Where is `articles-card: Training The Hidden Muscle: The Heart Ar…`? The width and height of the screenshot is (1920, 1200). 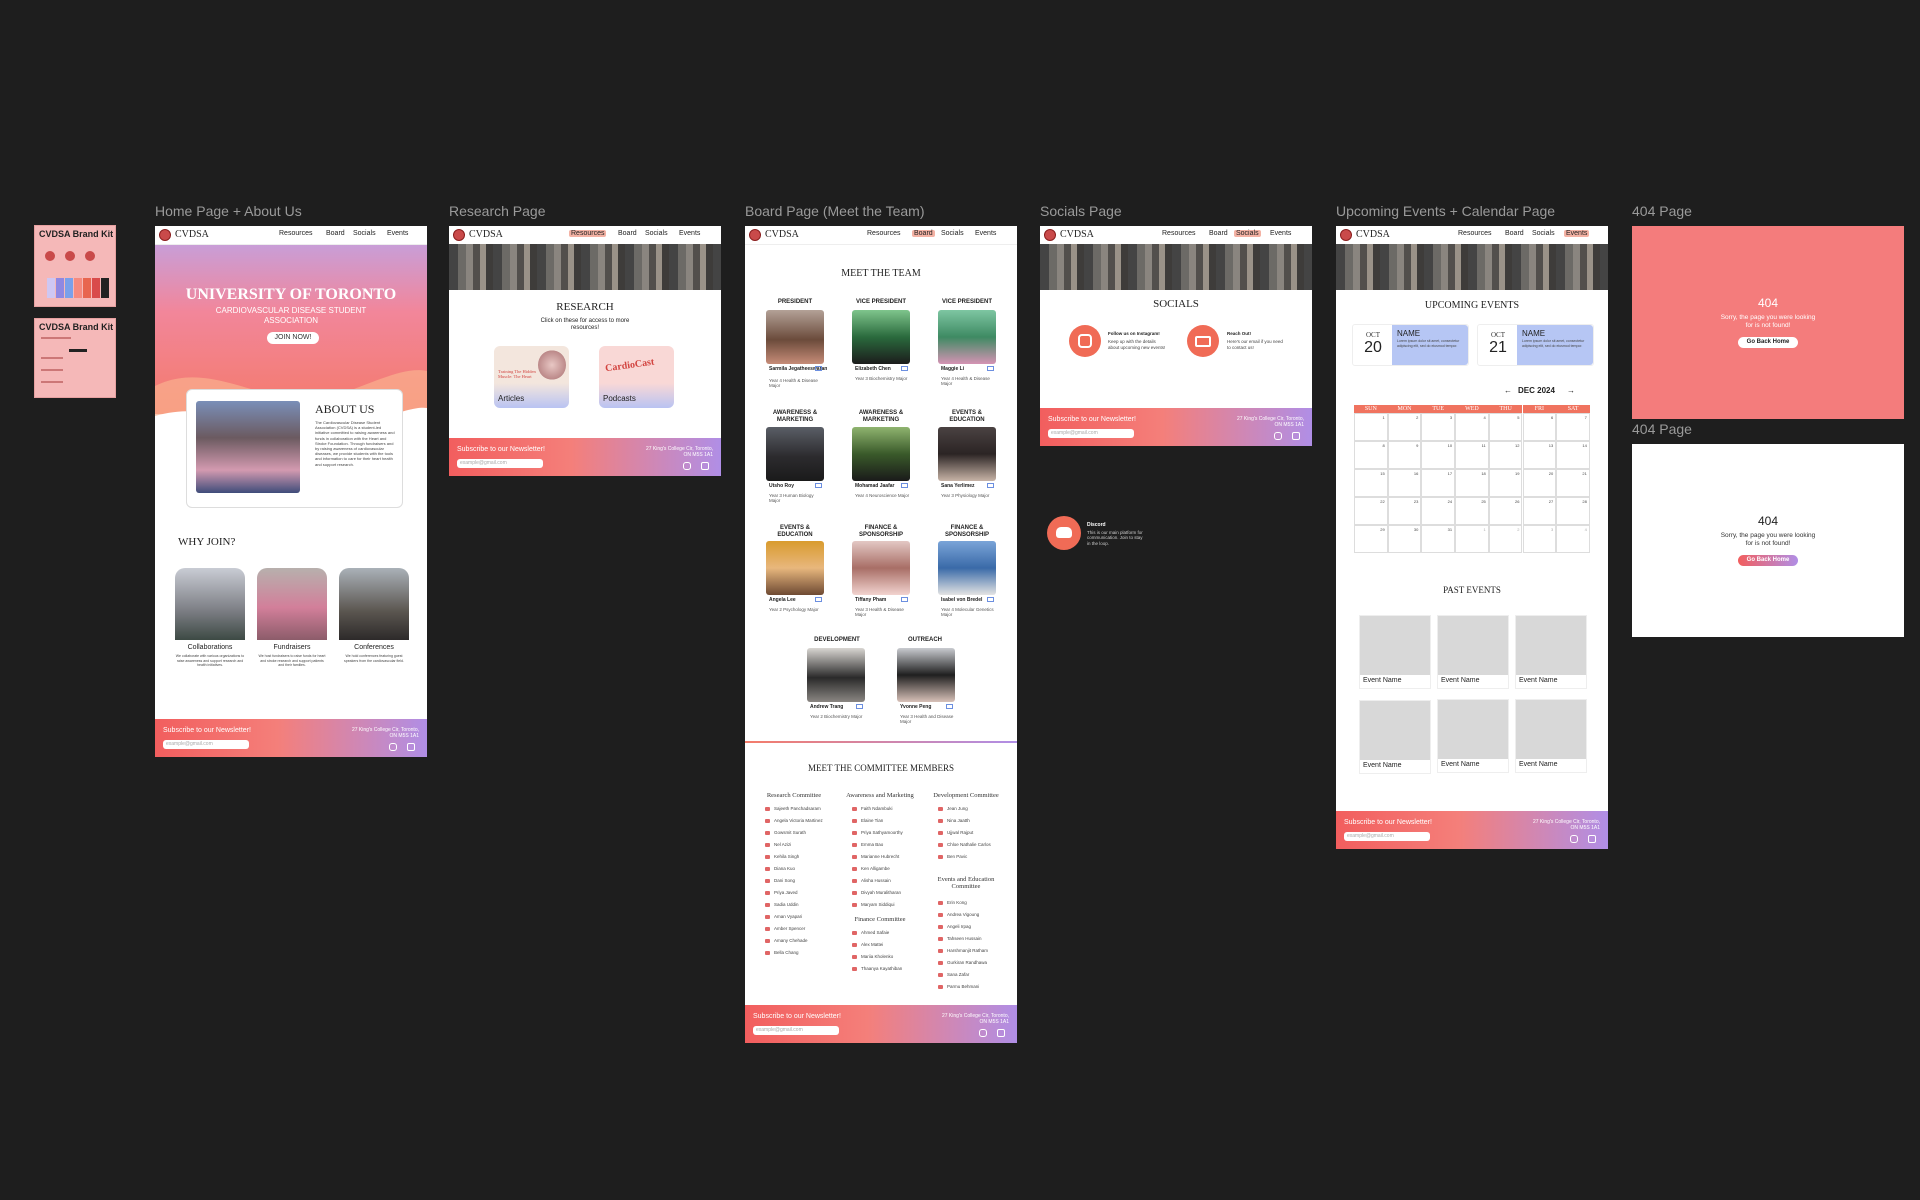 articles-card: Training The Hidden Muscle: The Heart Ar… is located at coordinates (531, 377).